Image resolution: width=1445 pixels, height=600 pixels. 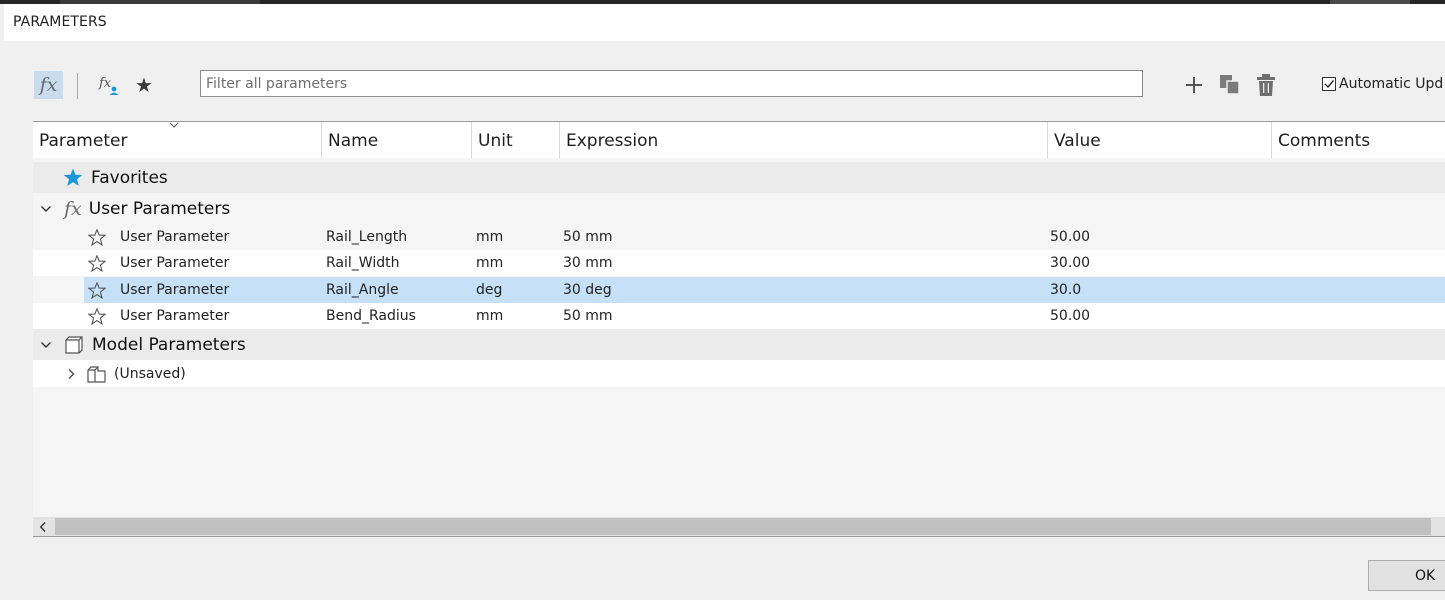 What do you see at coordinates (587, 290) in the screenshot?
I see `expression-cell: 30 deg` at bounding box center [587, 290].